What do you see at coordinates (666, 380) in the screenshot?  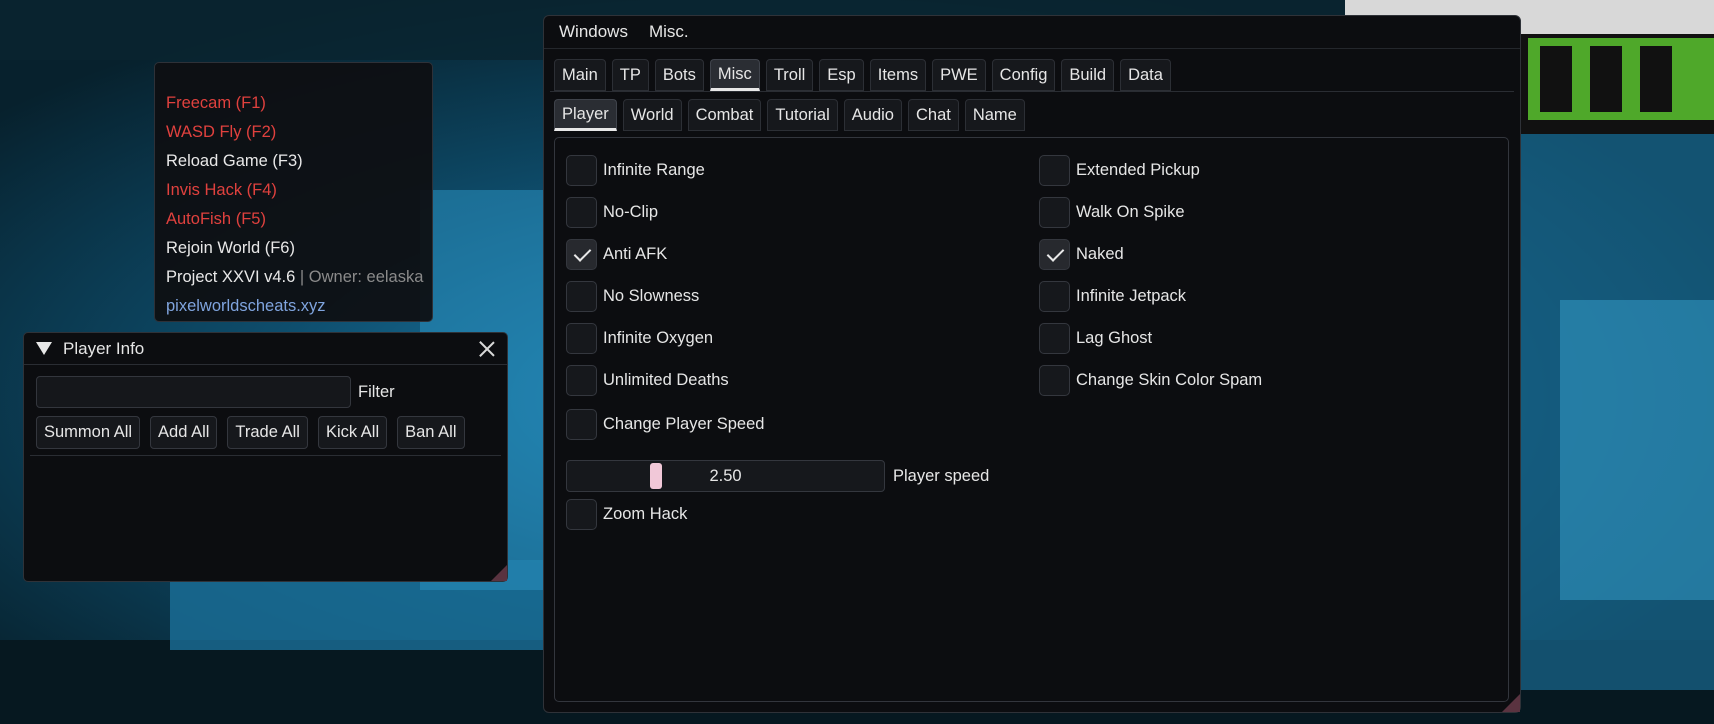 I see `label-unlimited-deaths: Unlimited Deaths` at bounding box center [666, 380].